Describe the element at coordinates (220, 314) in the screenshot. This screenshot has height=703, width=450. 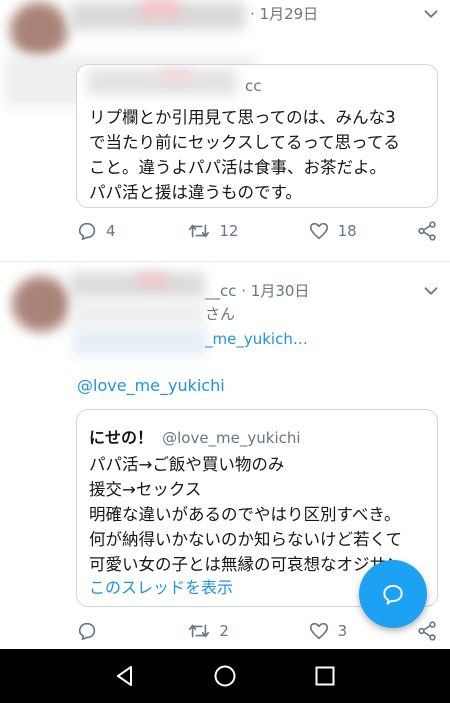
I see `reply-context-name: さん` at that location.